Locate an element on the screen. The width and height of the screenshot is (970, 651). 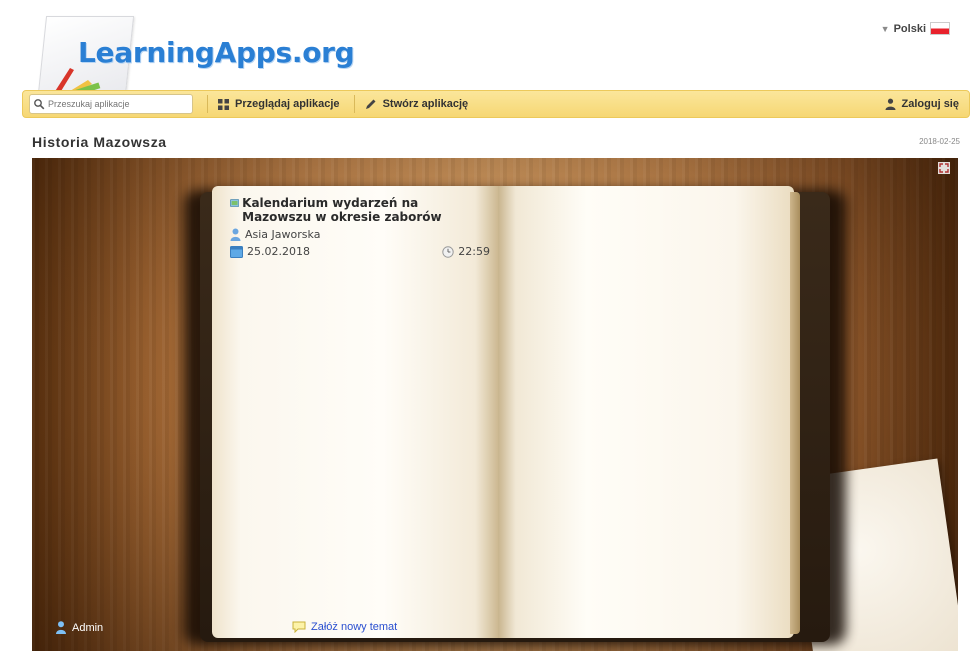
topic-author-row: Asia Jaworska is located at coordinates (360, 234).